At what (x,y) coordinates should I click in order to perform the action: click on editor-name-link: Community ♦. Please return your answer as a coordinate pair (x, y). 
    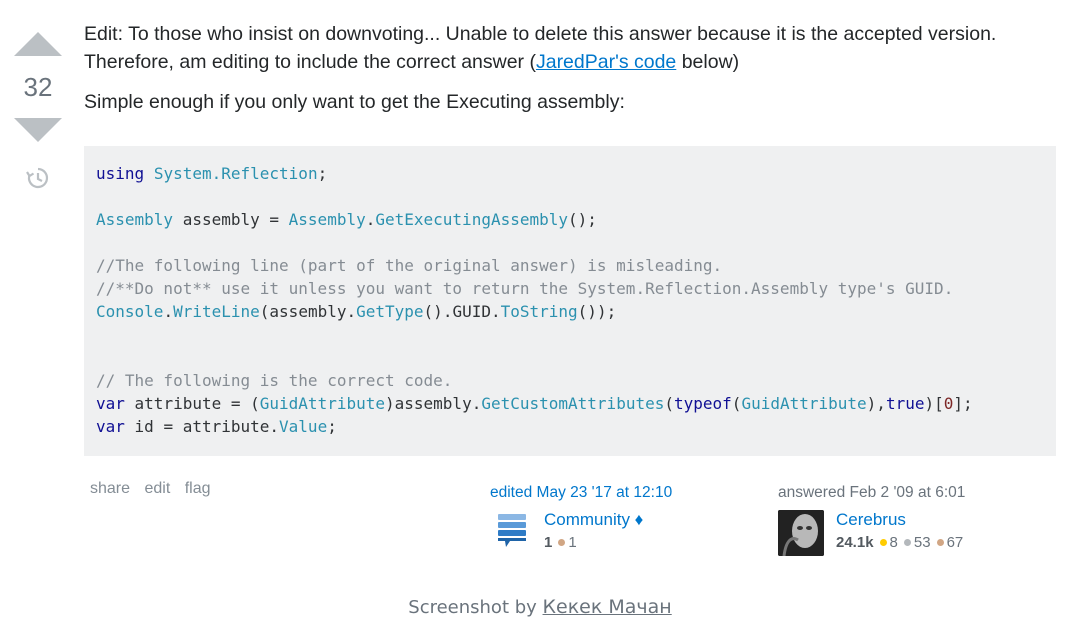
    Looking at the image, I should click on (593, 520).